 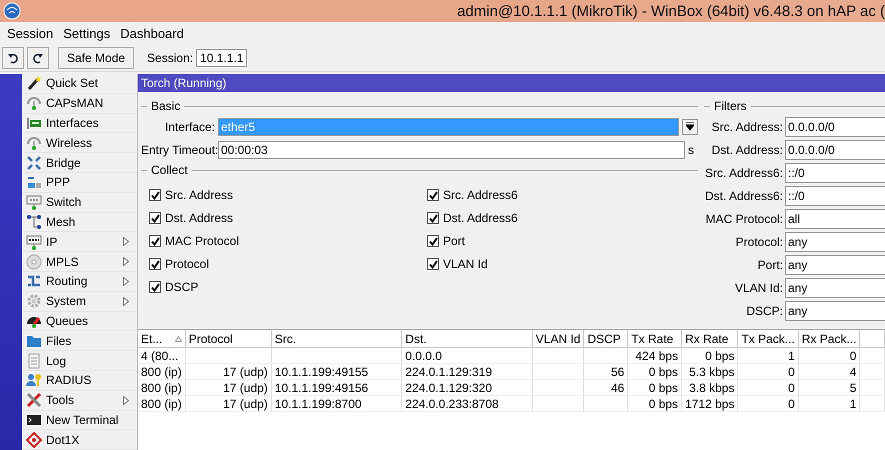 I want to click on session-label: Session:, so click(x=170, y=57).